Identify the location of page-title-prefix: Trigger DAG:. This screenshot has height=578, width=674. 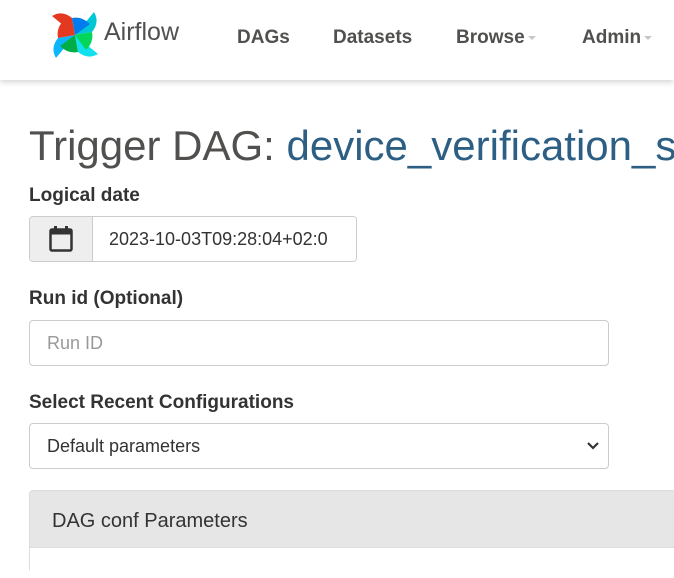
(152, 145).